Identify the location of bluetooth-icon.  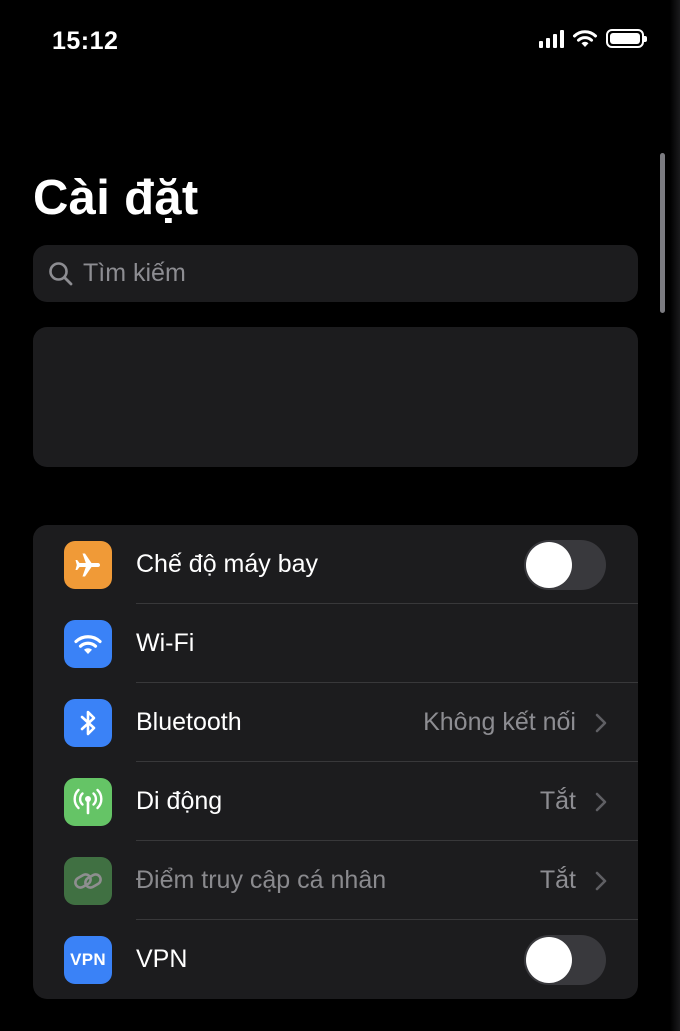
(88, 723).